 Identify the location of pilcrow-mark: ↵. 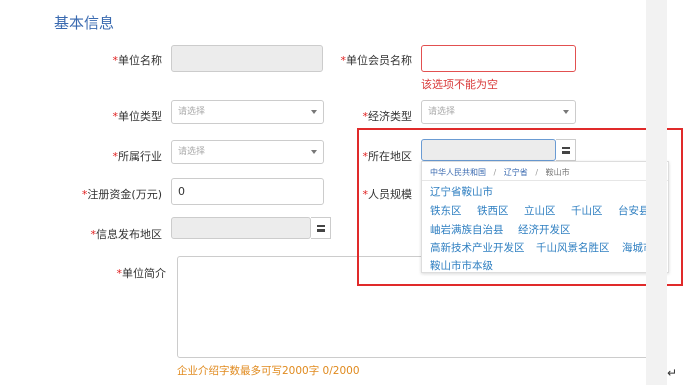
(672, 373).